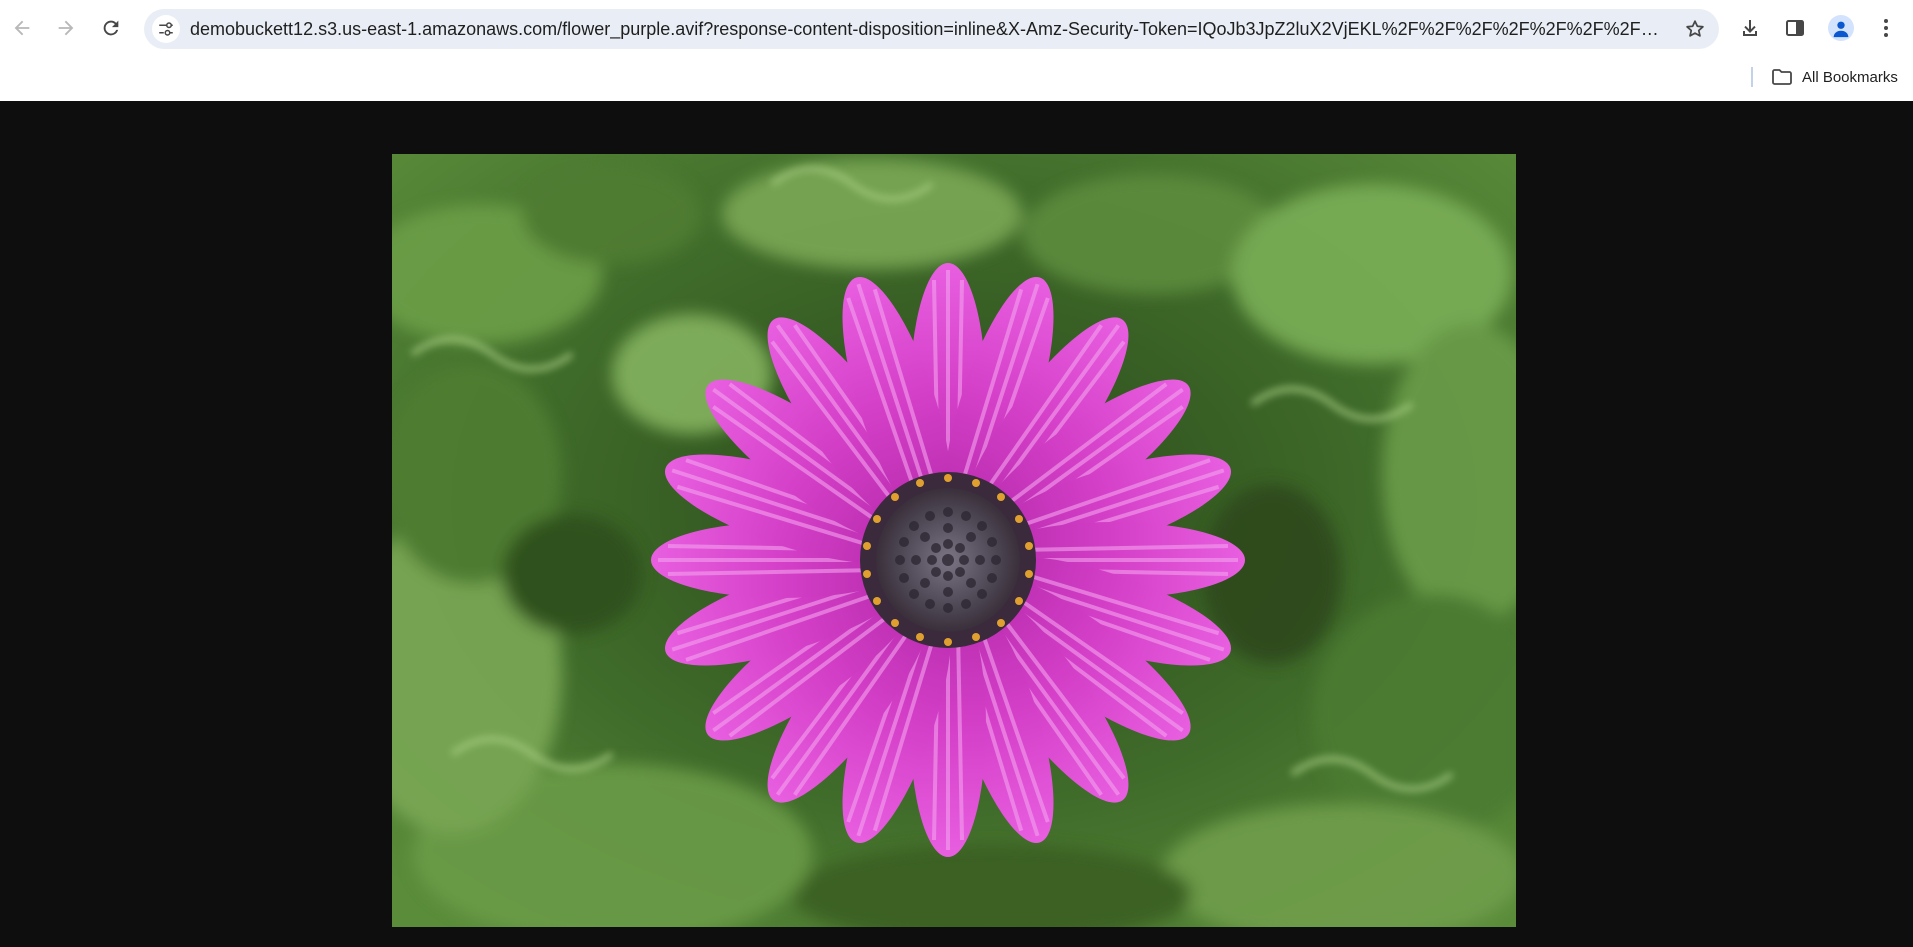  I want to click on download-button, so click(1750, 28).